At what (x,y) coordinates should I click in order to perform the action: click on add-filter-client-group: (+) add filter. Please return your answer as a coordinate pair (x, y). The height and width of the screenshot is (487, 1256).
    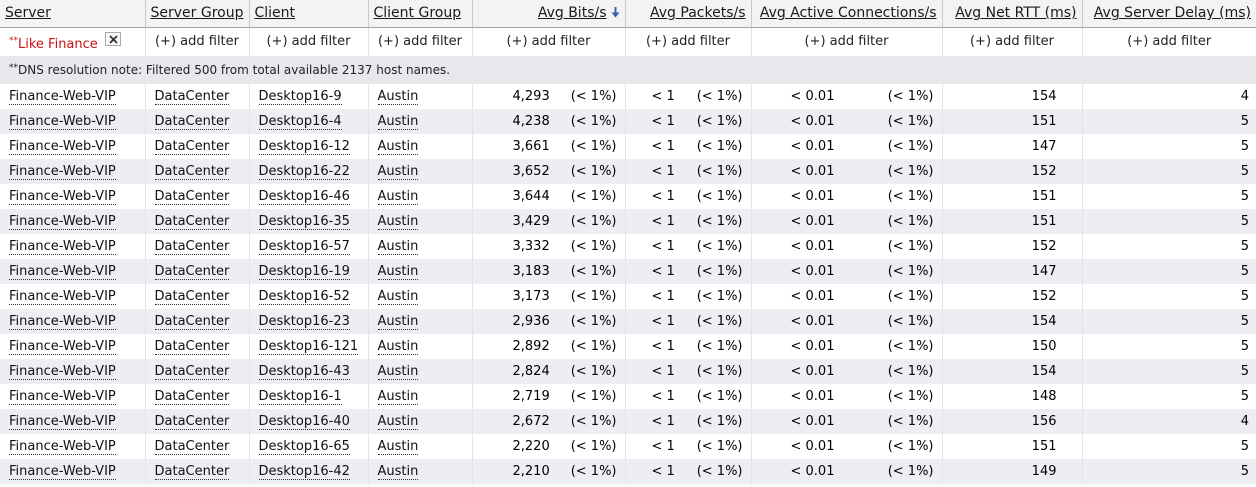
    Looking at the image, I should click on (420, 41).